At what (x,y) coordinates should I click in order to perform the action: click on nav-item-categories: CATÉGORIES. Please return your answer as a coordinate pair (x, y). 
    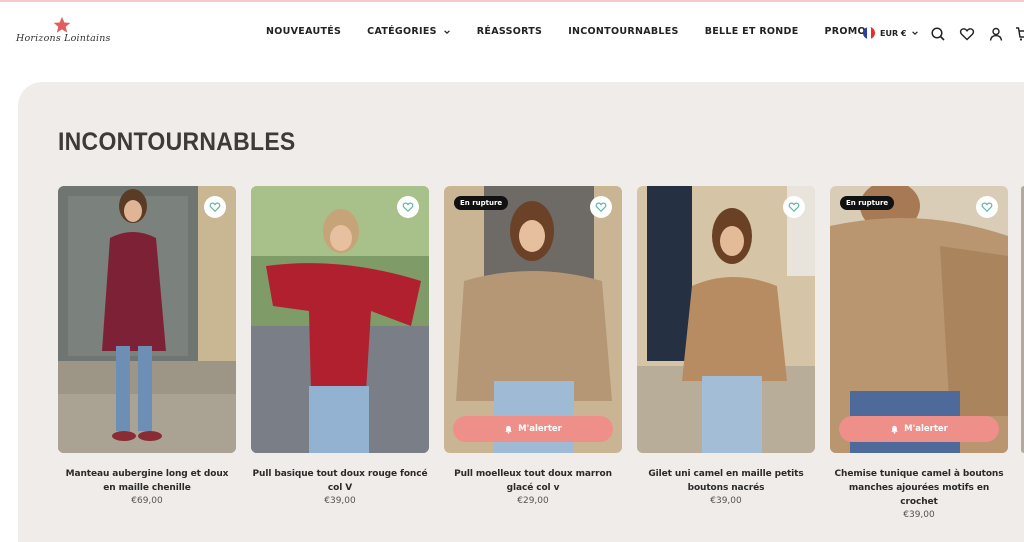
    Looking at the image, I should click on (409, 31).